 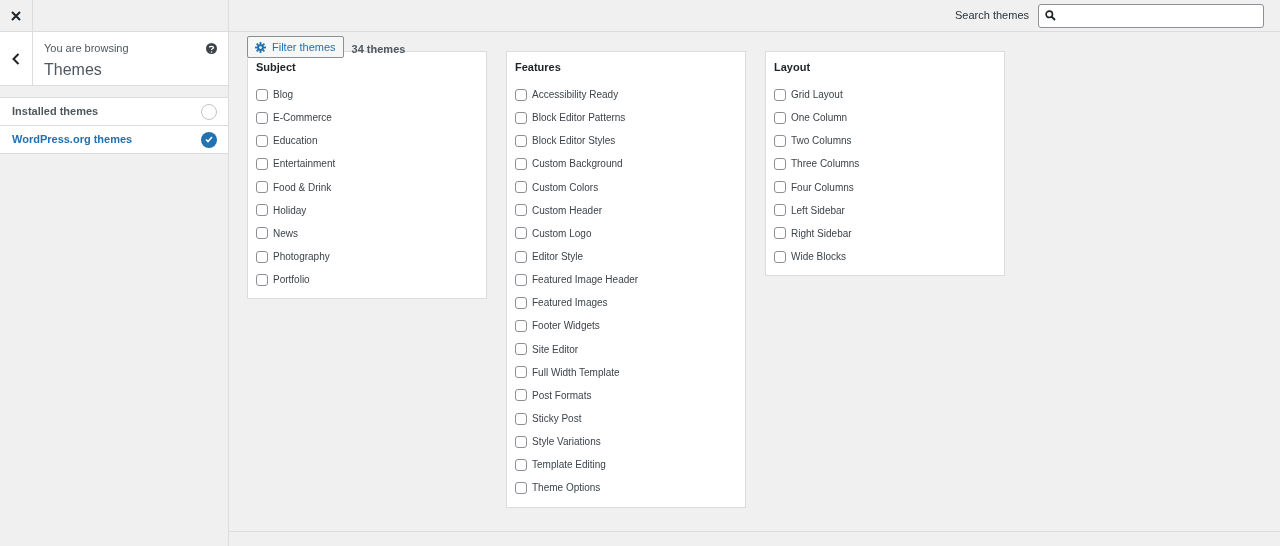 What do you see at coordinates (291, 280) in the screenshot?
I see `checkbox-label: Portfolio` at bounding box center [291, 280].